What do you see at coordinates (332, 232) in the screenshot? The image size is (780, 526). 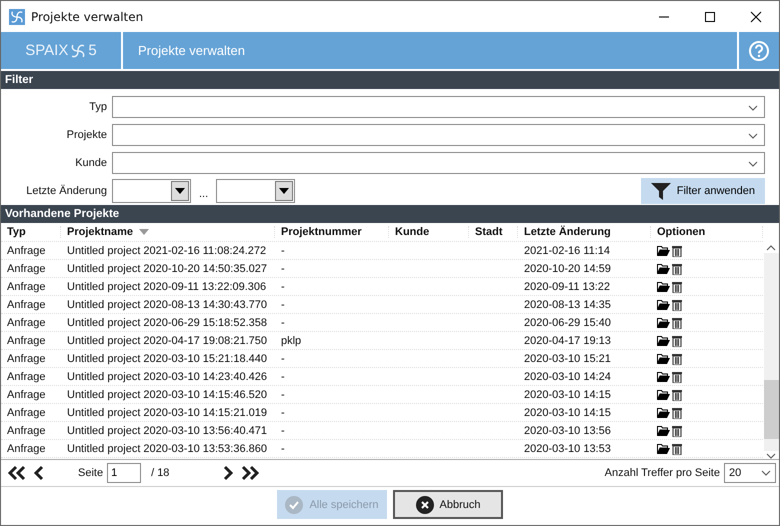 I see `column-header: Projektnummer` at bounding box center [332, 232].